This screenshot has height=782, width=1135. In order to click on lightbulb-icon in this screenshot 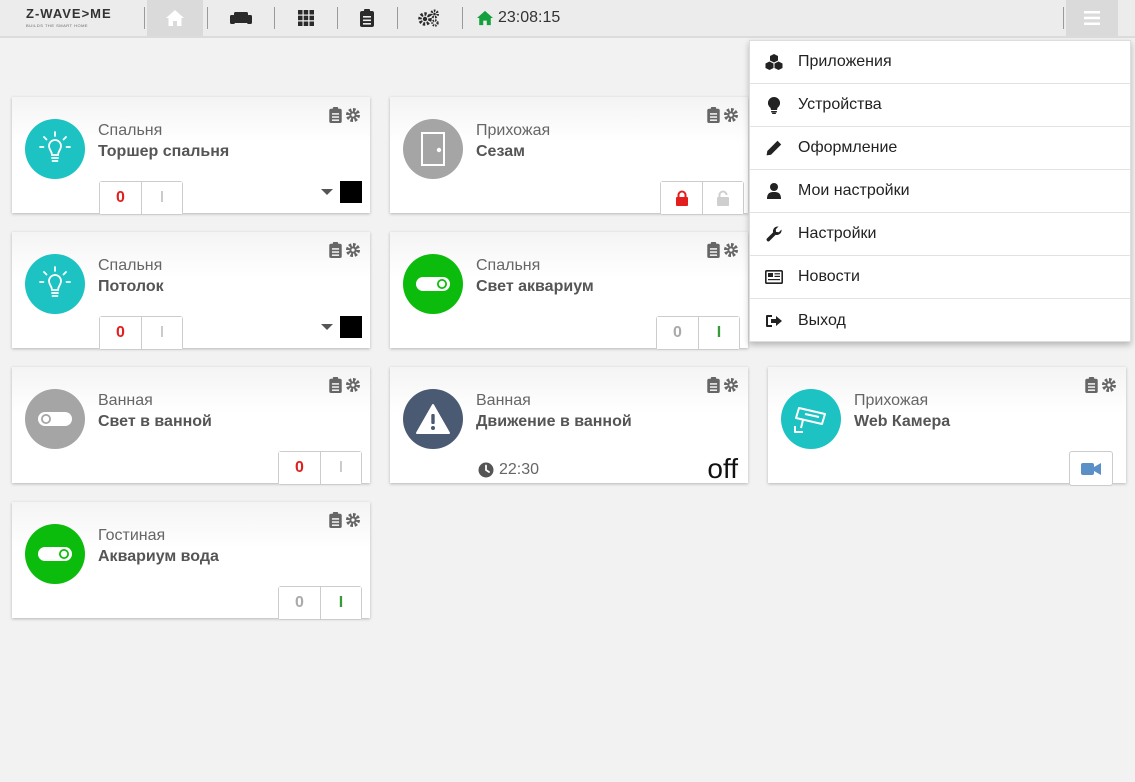, I will do `click(774, 105)`.